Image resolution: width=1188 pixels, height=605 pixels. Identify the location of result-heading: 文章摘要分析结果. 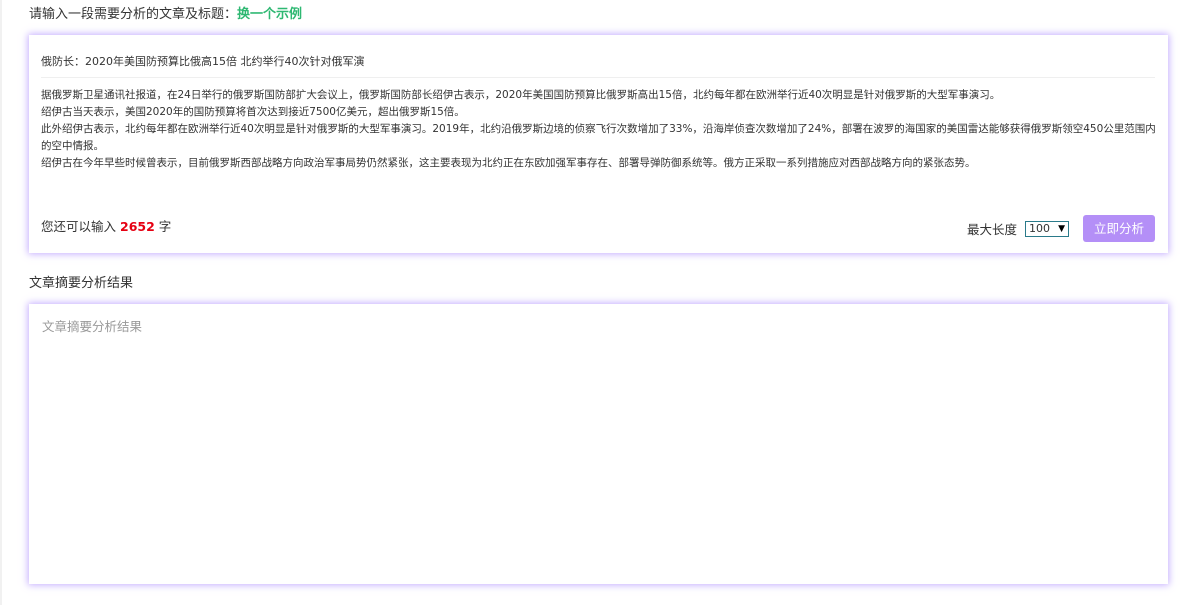
(81, 283).